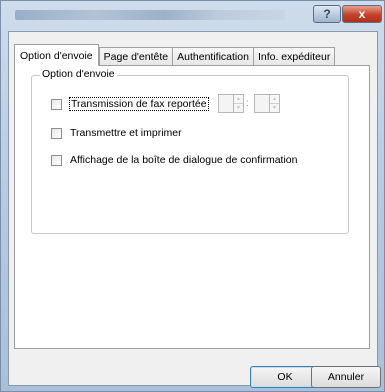  What do you see at coordinates (285, 377) in the screenshot?
I see `ok-button: OK` at bounding box center [285, 377].